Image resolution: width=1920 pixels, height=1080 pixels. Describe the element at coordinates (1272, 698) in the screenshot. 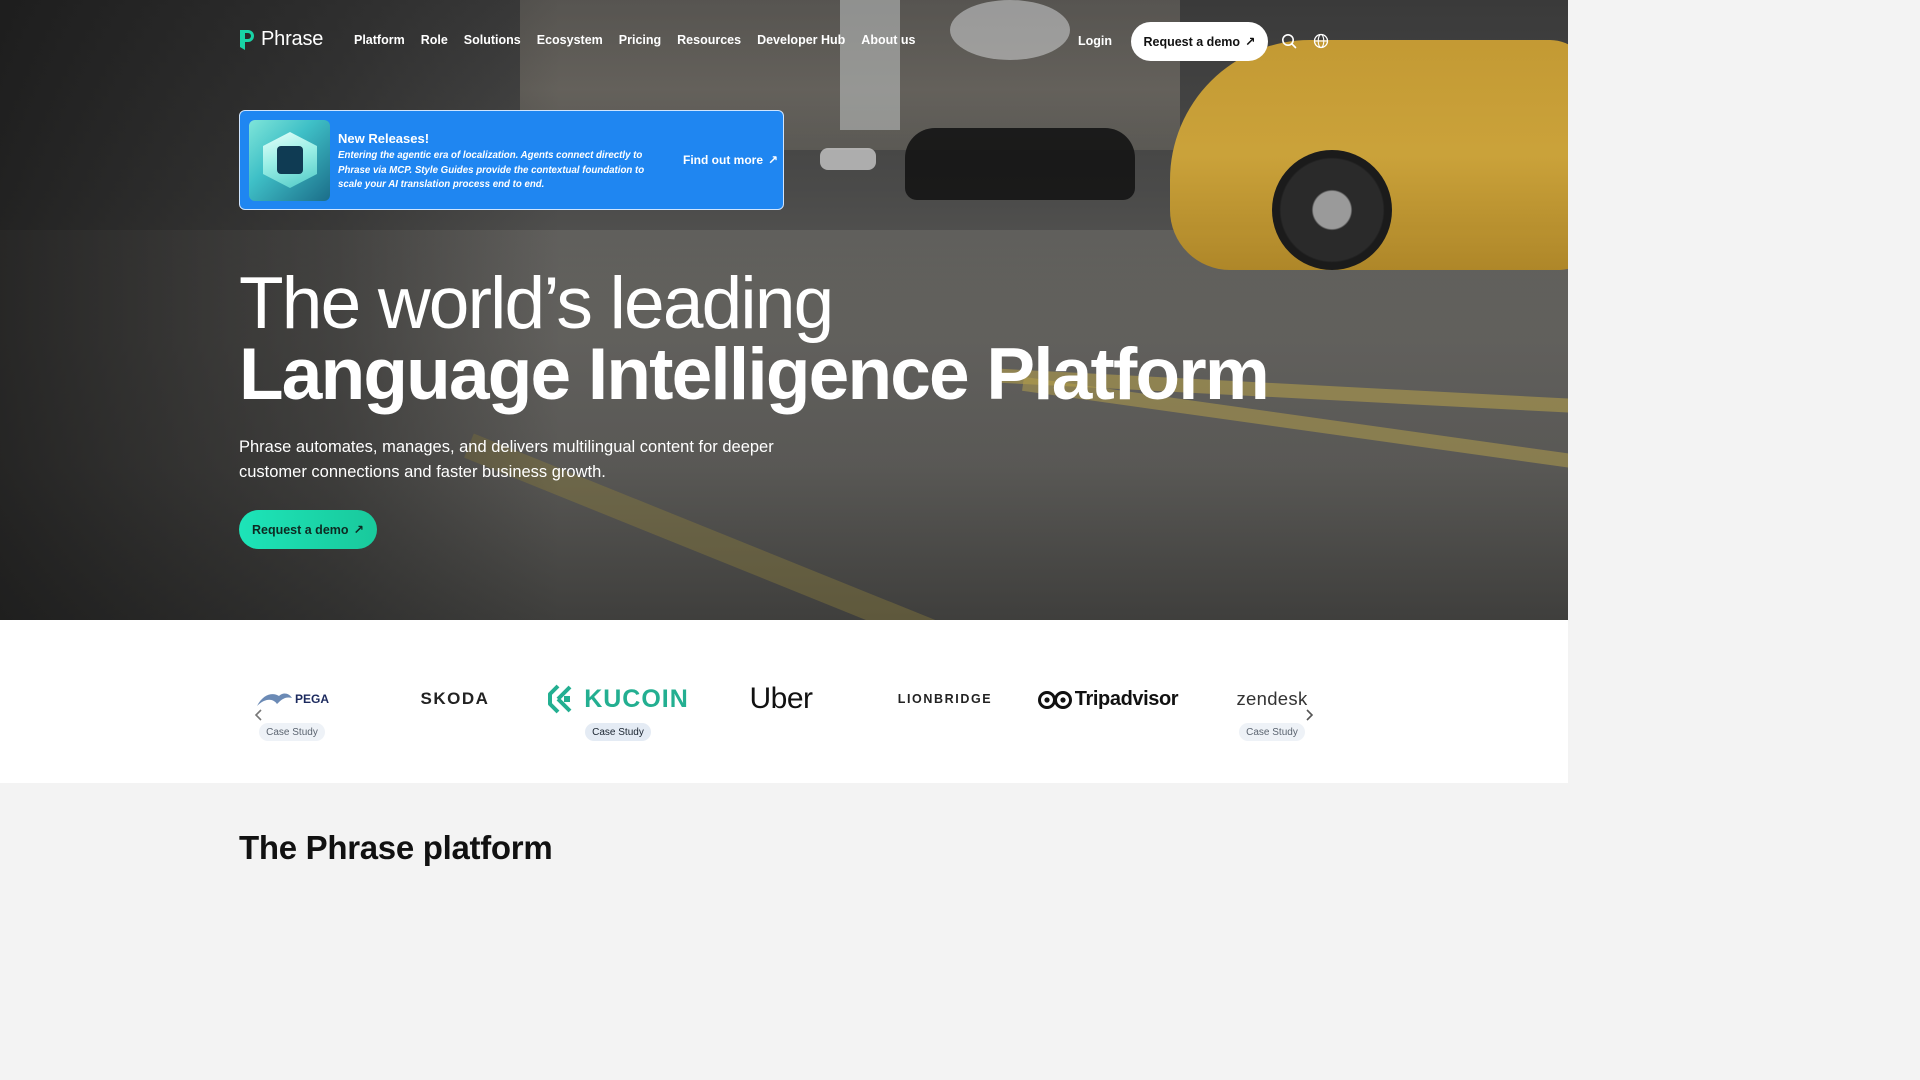

I see `zendesk-wordmark: zendesk` at that location.